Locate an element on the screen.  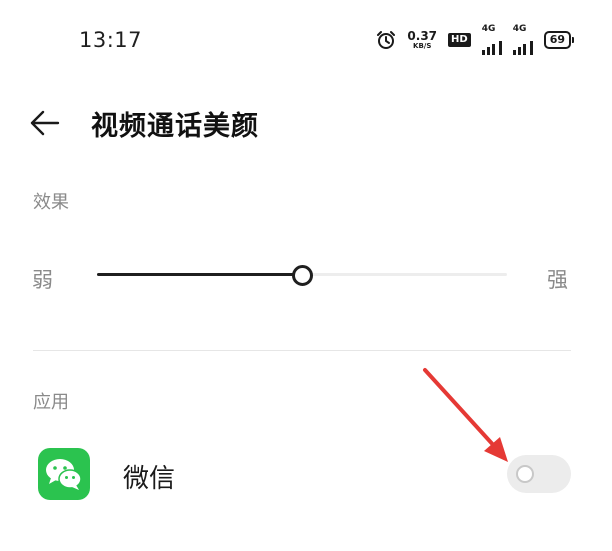
network-speed-value: 0.37 is located at coordinates (422, 36).